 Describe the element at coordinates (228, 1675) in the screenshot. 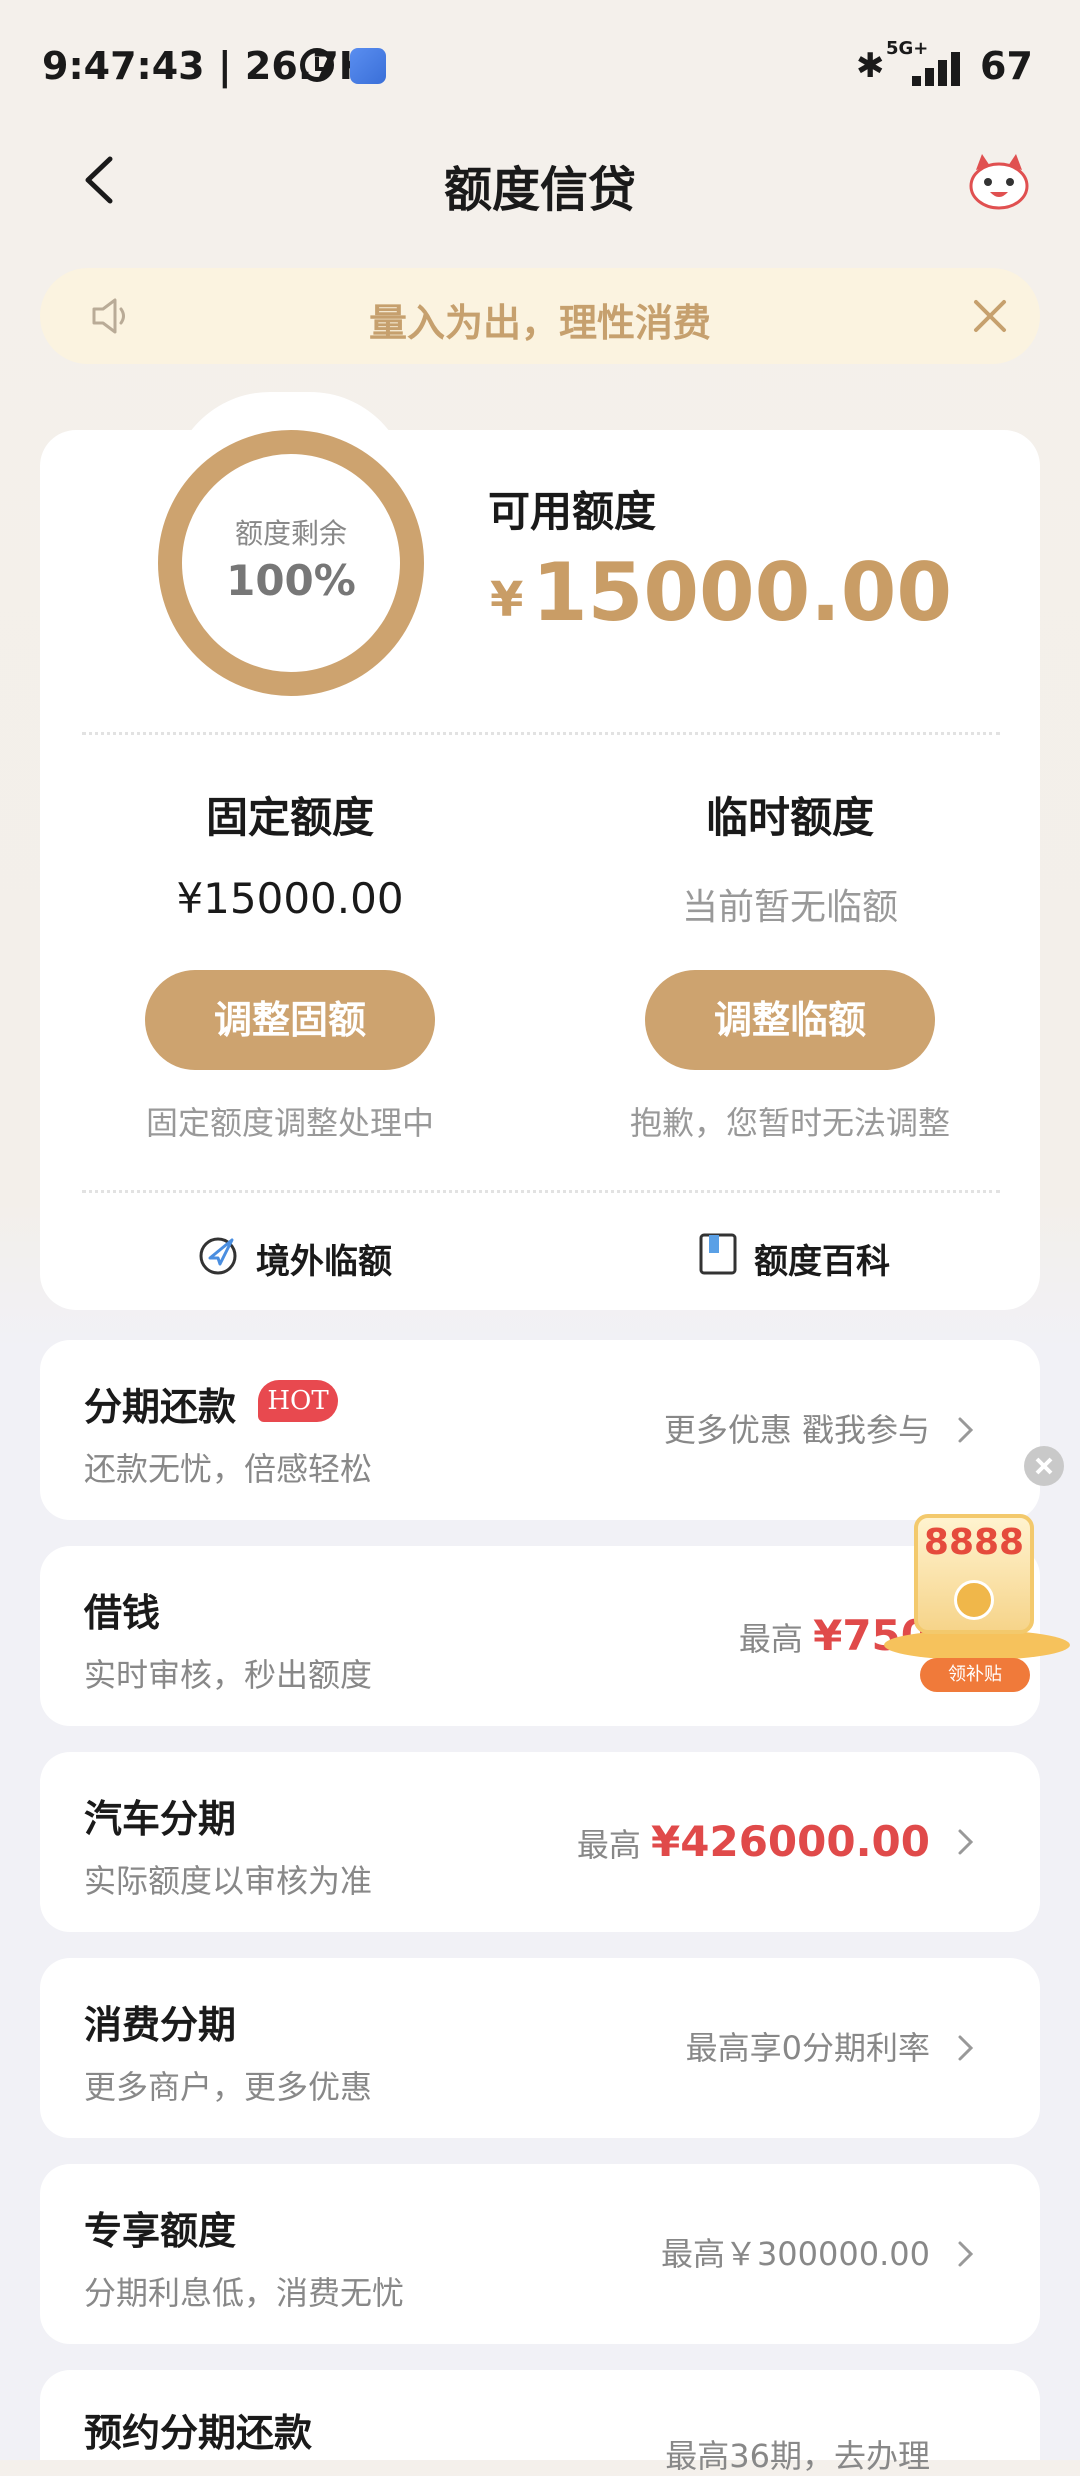

I see `card-subtitle: 实时审核，秒出额度` at that location.